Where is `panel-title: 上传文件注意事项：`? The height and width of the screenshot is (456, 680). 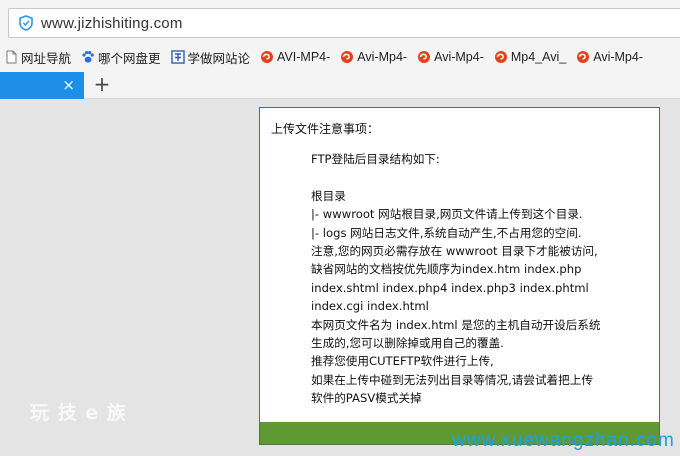
panel-title: 上传文件注意事项： is located at coordinates (325, 129).